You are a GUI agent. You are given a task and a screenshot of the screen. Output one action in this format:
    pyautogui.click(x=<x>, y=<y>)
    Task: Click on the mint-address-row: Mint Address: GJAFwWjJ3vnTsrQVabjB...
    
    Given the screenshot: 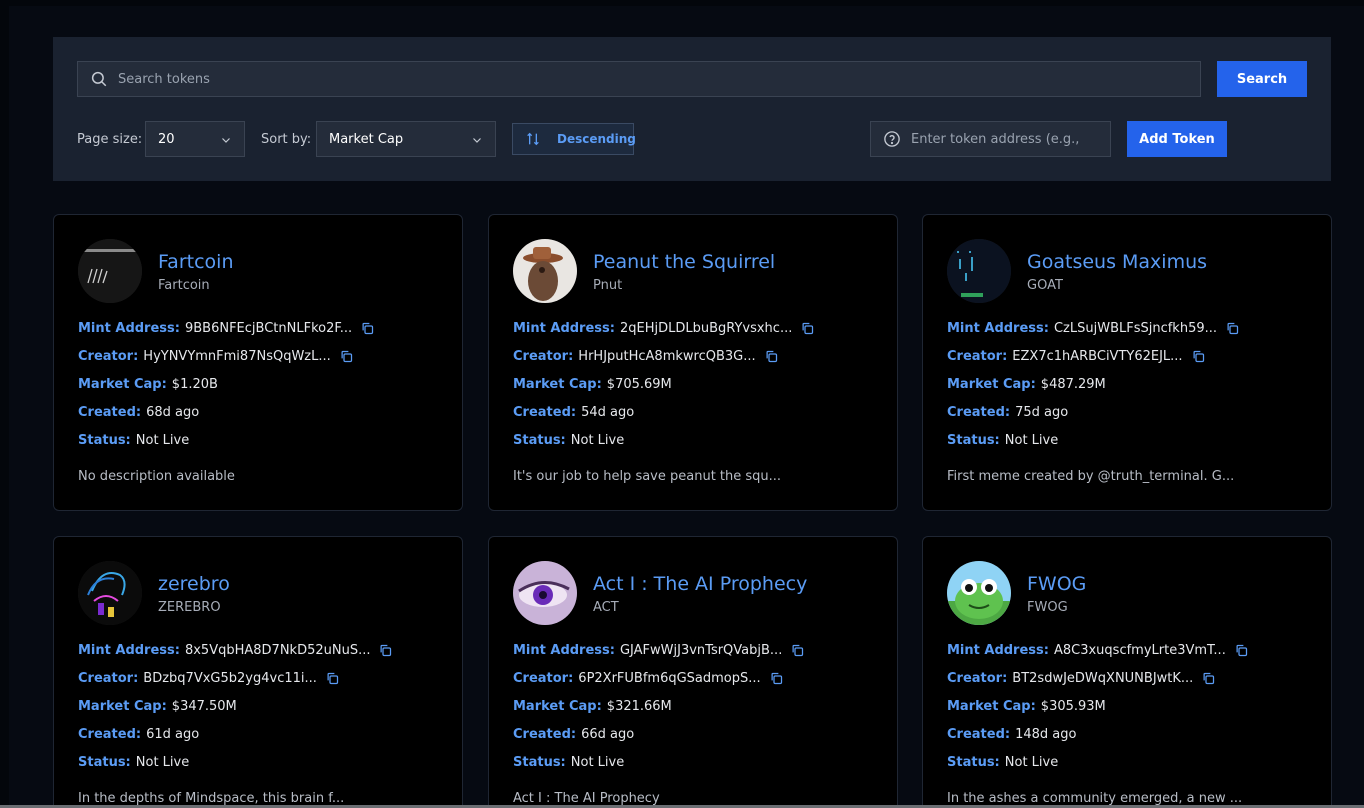 What is the action you would take?
    pyautogui.click(x=659, y=650)
    